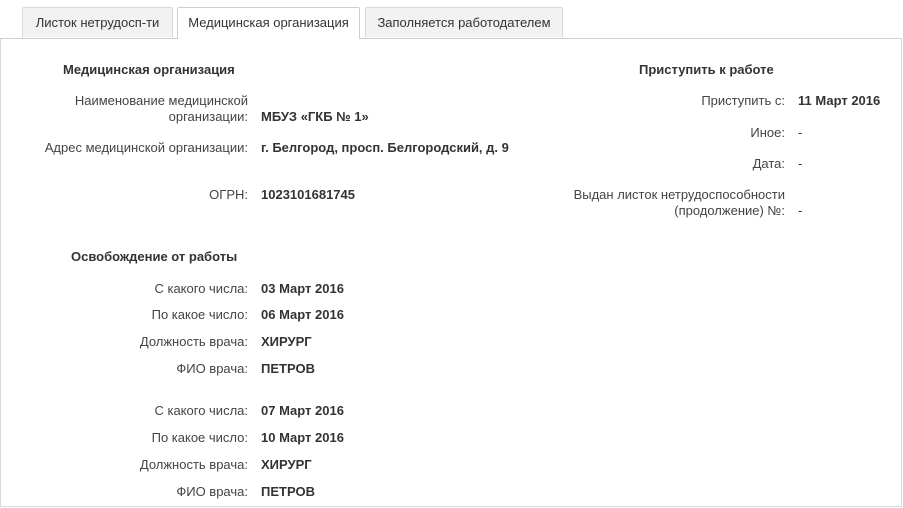 This screenshot has width=903, height=508. I want to click on period-2-from-label: С какого числа:, so click(201, 410).